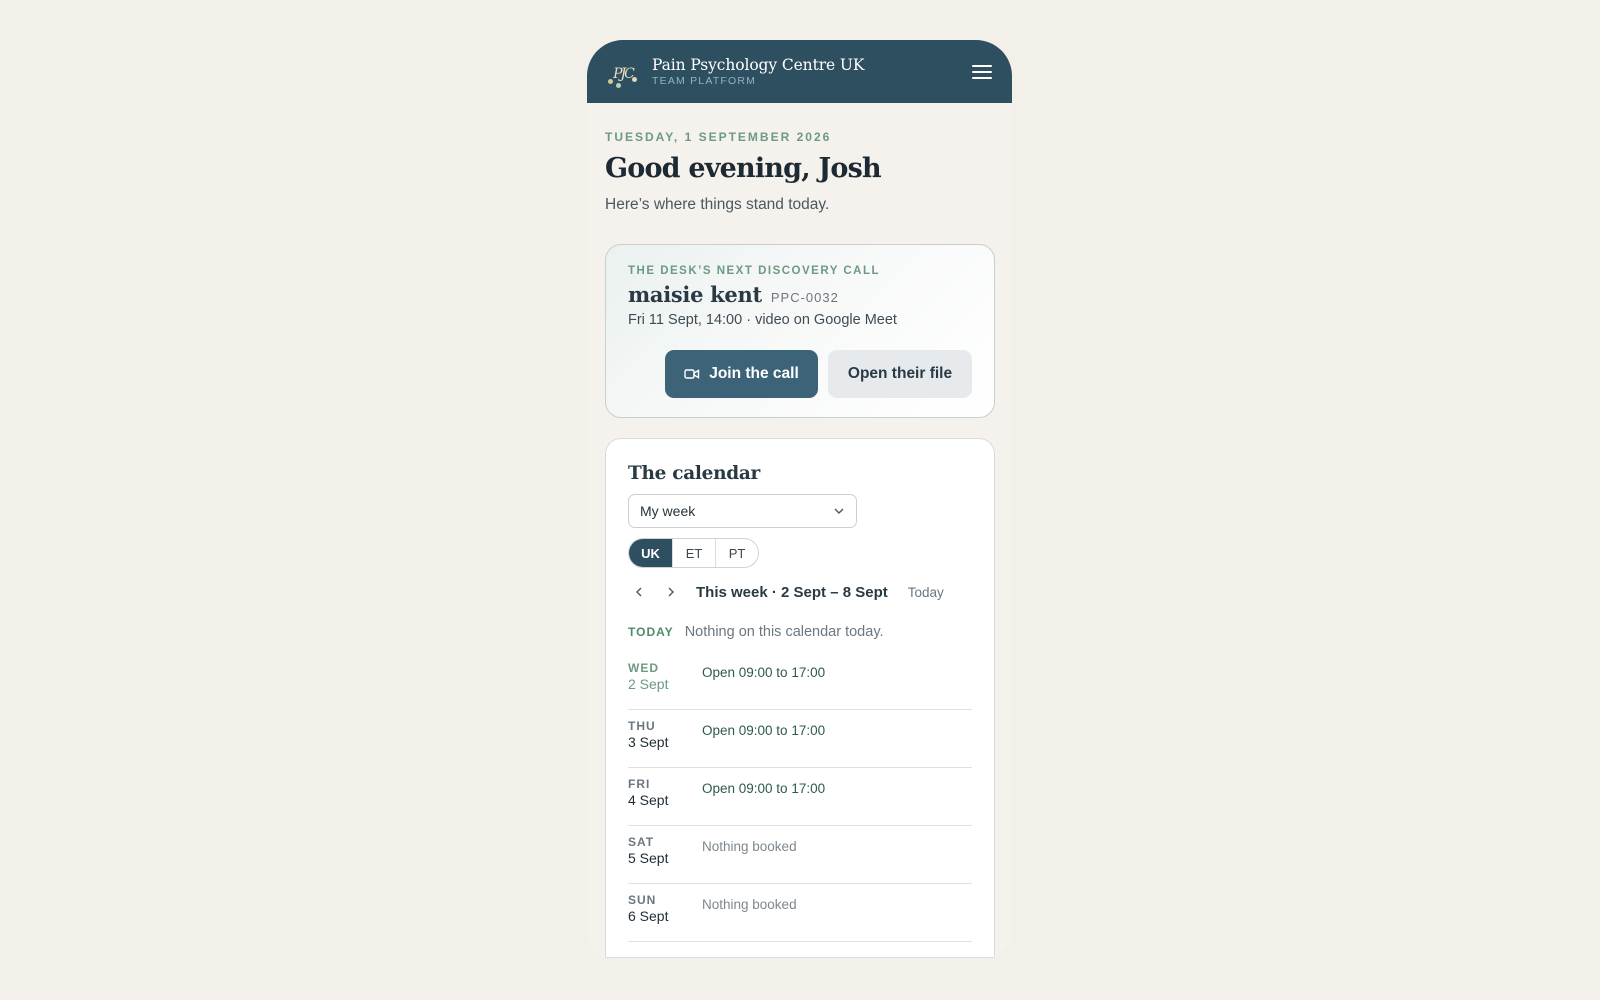  What do you see at coordinates (642, 726) in the screenshot?
I see `day-of-week: THU` at bounding box center [642, 726].